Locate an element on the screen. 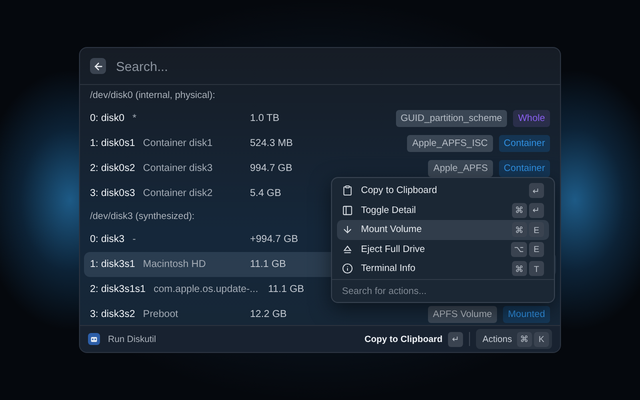 Image resolution: width=640 pixels, height=400 pixels. panel-icon is located at coordinates (347, 210).